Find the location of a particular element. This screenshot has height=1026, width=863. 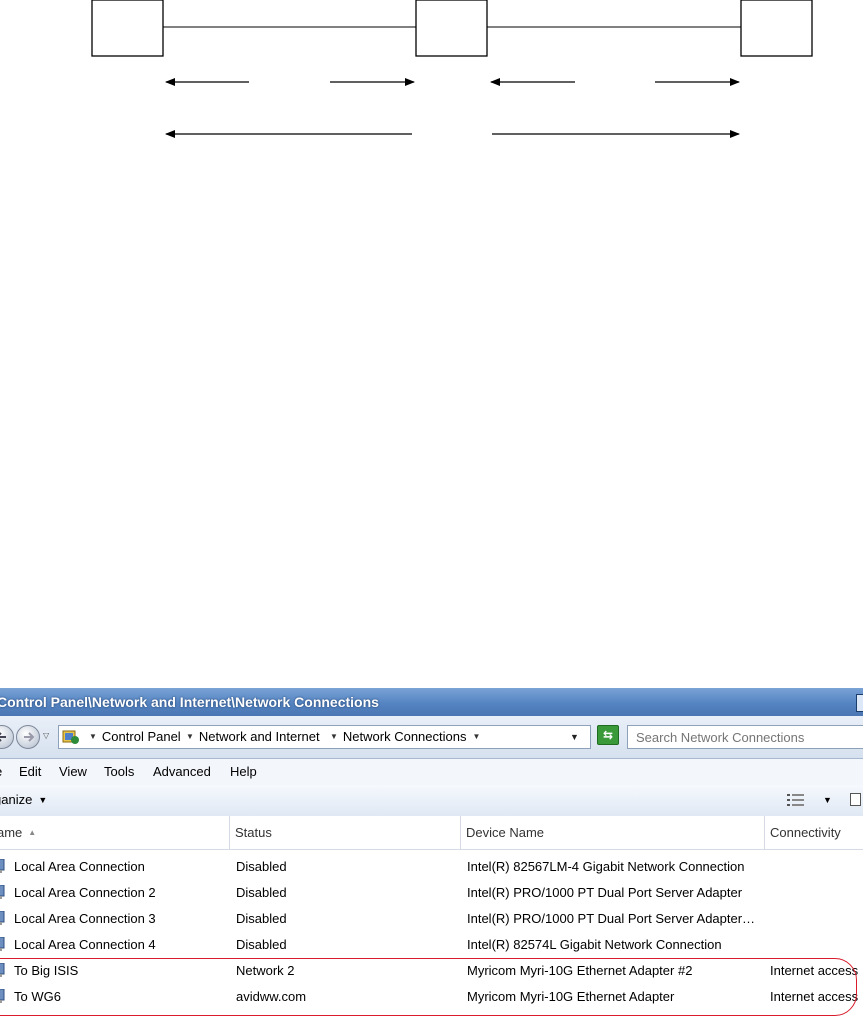

sort-ascending-icon: ▲ is located at coordinates (32, 832).